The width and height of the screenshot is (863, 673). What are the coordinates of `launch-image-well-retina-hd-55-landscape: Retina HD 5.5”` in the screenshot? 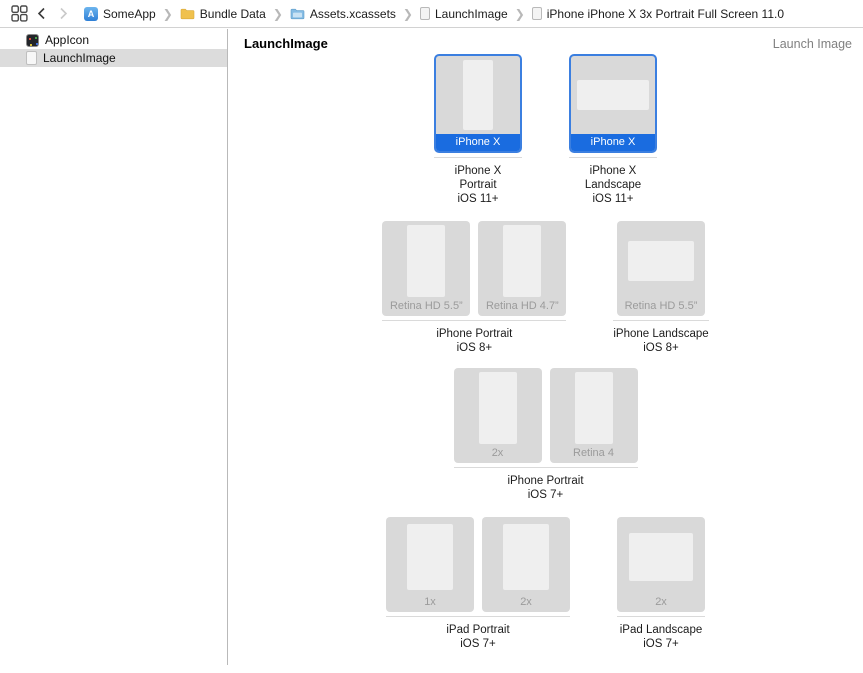 It's located at (661, 268).